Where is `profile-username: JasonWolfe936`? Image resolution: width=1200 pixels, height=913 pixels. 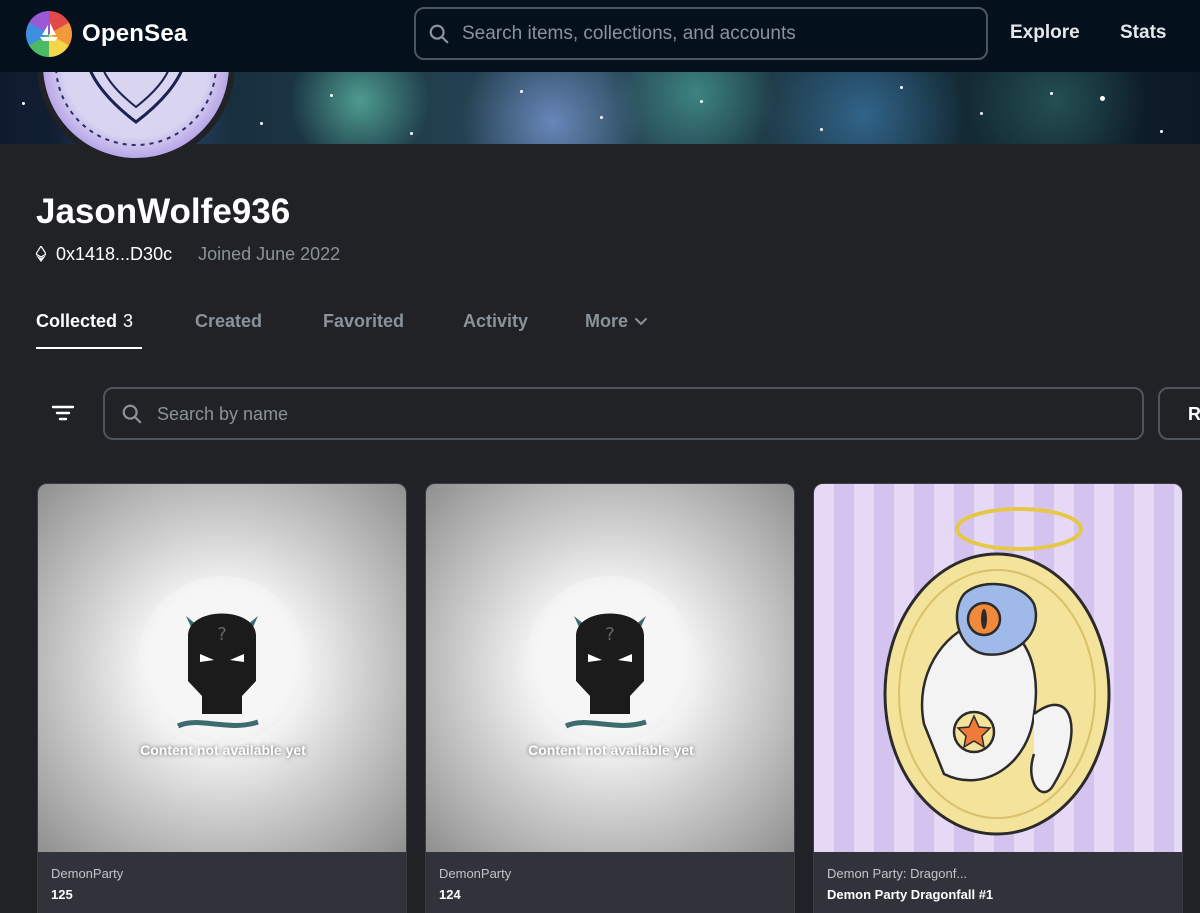
profile-username: JasonWolfe936 is located at coordinates (163, 211).